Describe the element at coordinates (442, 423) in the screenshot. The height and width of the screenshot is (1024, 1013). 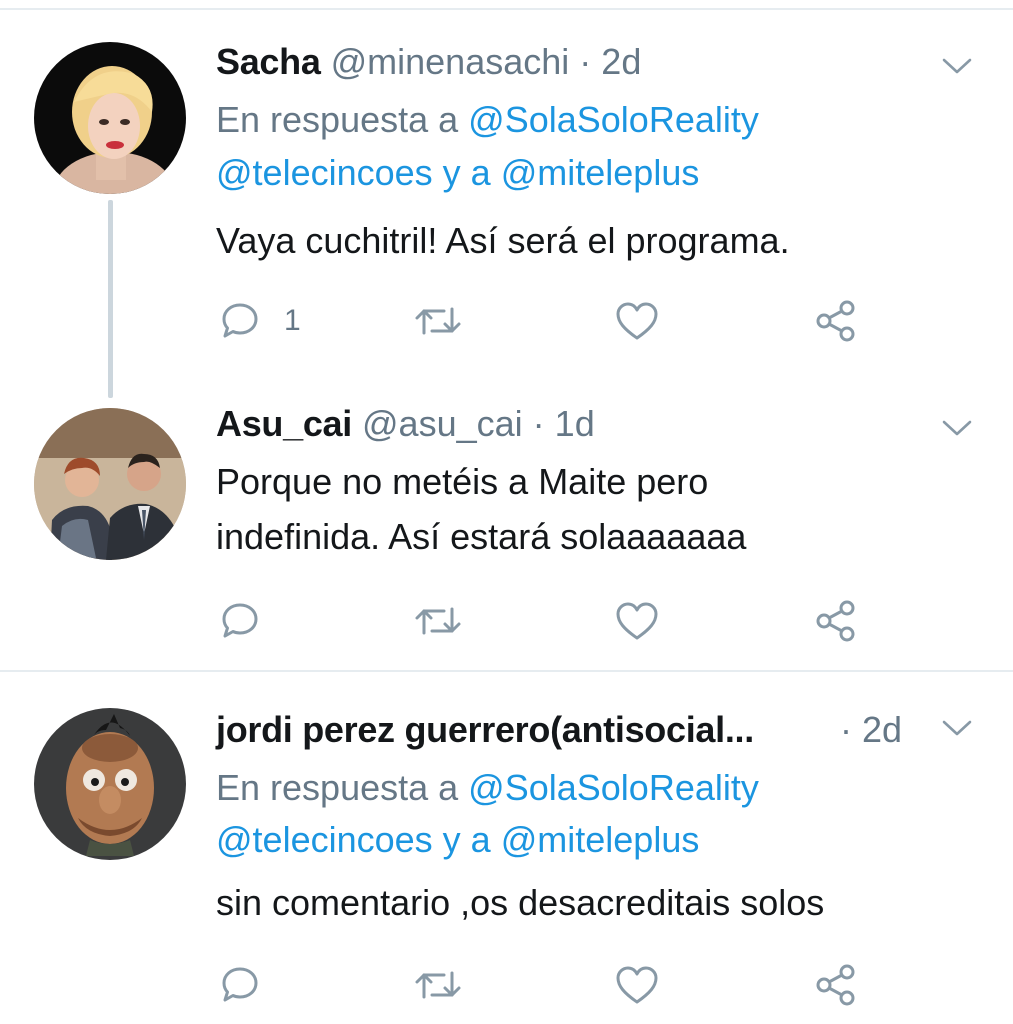
I see `author-handle: @asu_cai` at that location.